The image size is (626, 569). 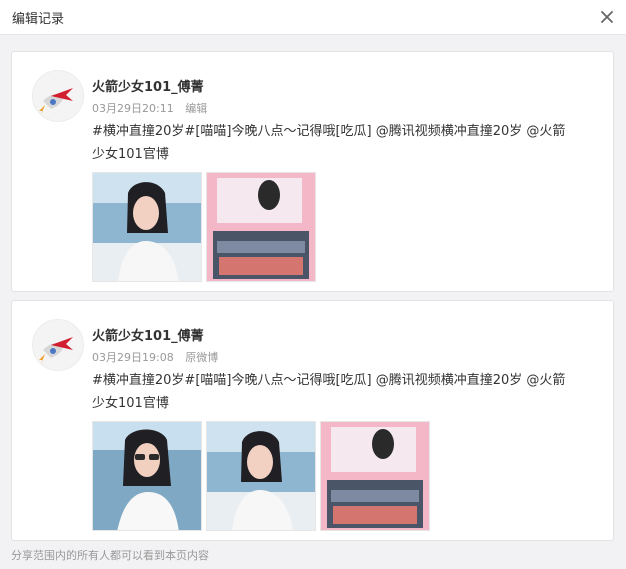 I want to click on close-icon, so click(x=607, y=17).